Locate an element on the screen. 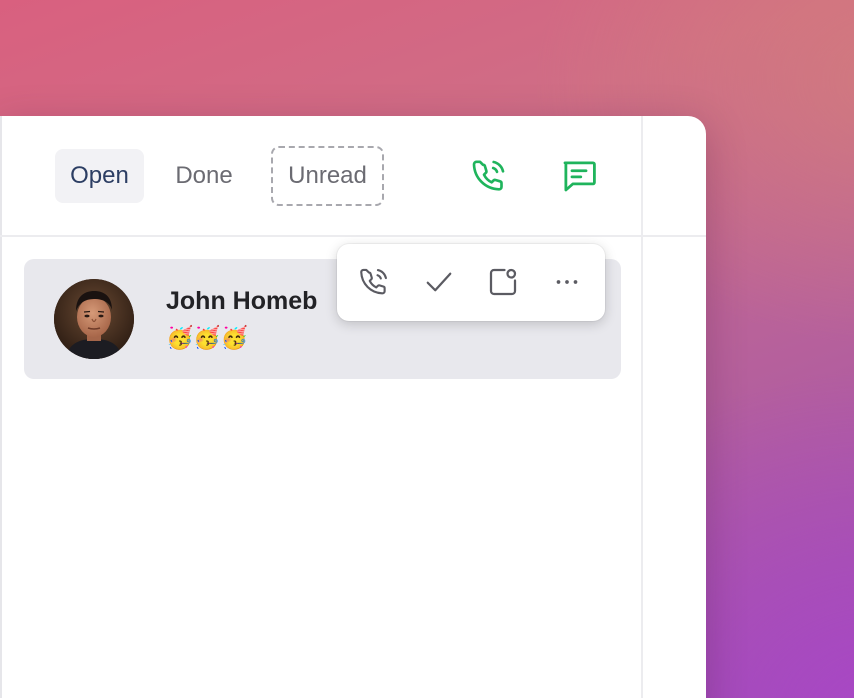 The image size is (854, 698). mark-unread-icon is located at coordinates (503, 282).